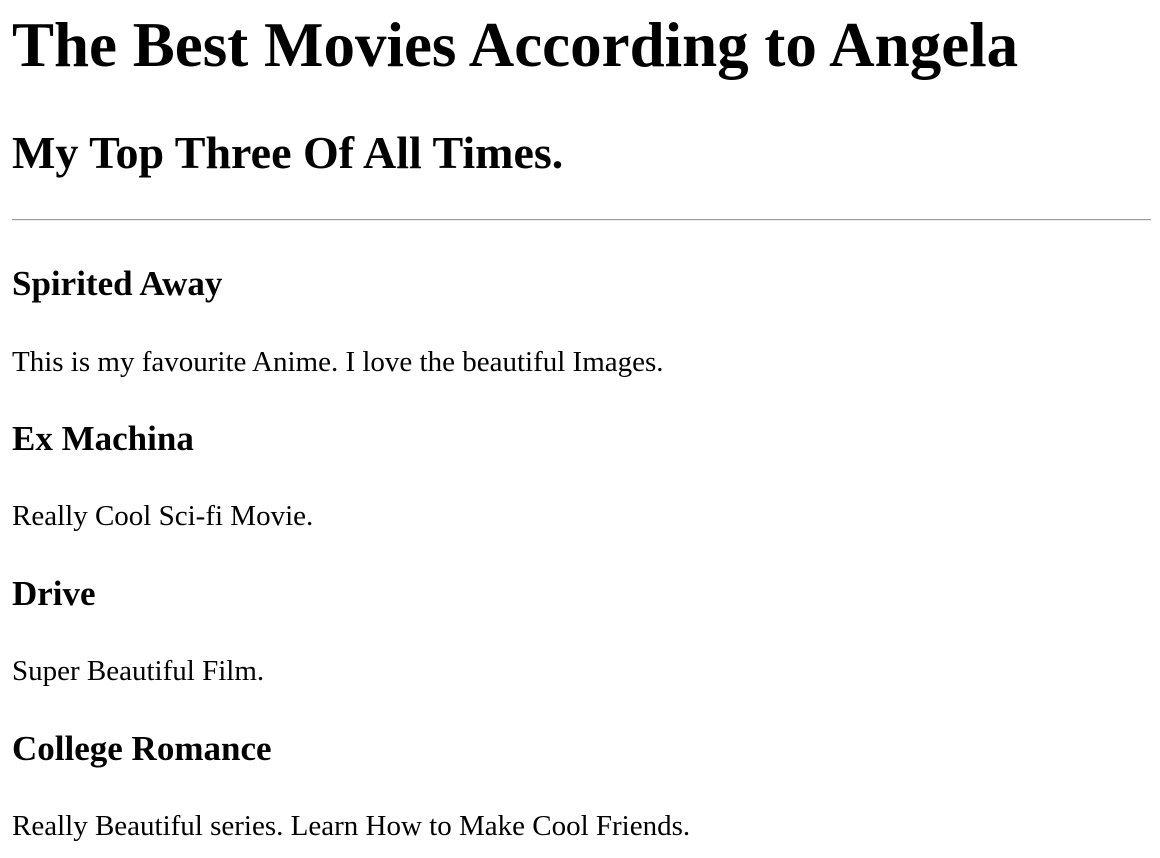 Image resolution: width=1160 pixels, height=858 pixels. Describe the element at coordinates (288, 152) in the screenshot. I see `page-subtitle: My Top Three Of All Times.` at that location.